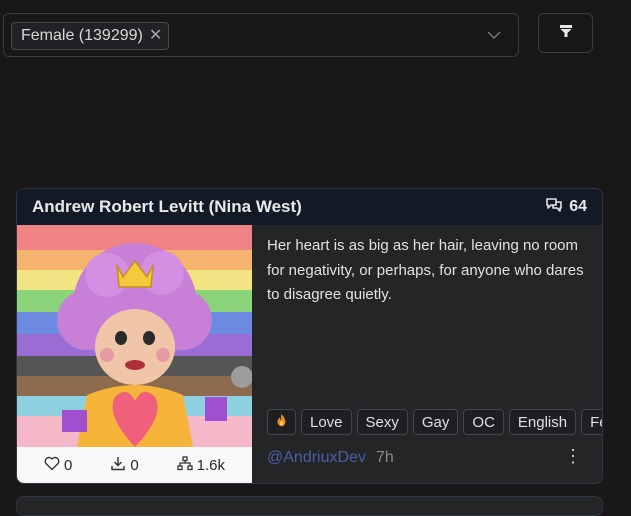 The image size is (631, 516). What do you see at coordinates (52, 465) in the screenshot?
I see `heart-icon` at bounding box center [52, 465].